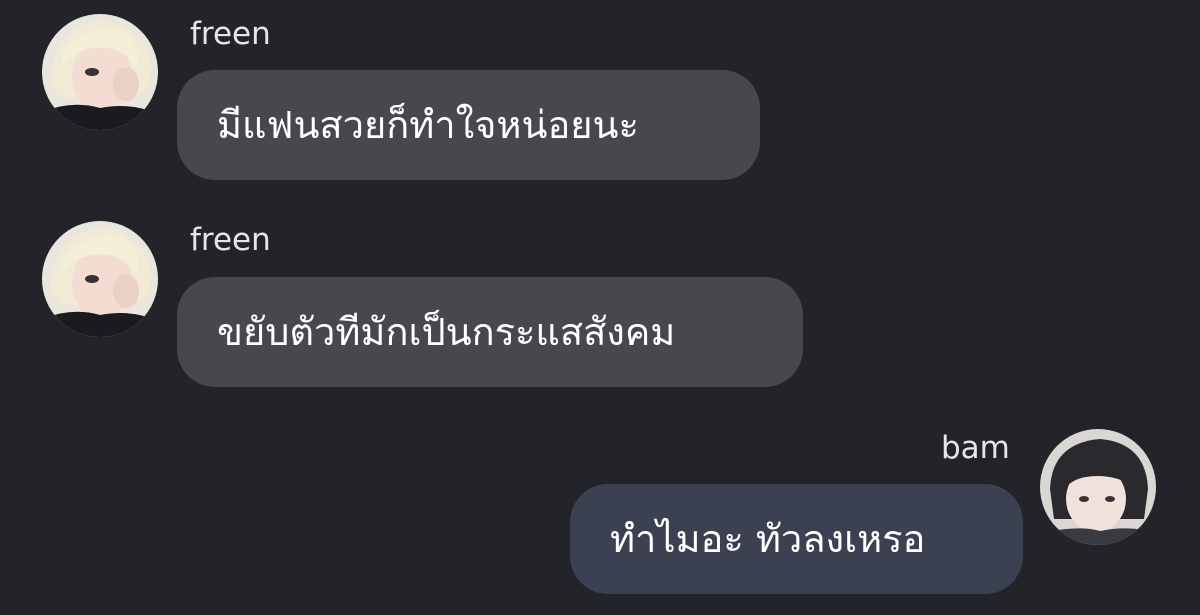 The width and height of the screenshot is (1200, 615). What do you see at coordinates (975, 448) in the screenshot?
I see `sender-name: bam` at bounding box center [975, 448].